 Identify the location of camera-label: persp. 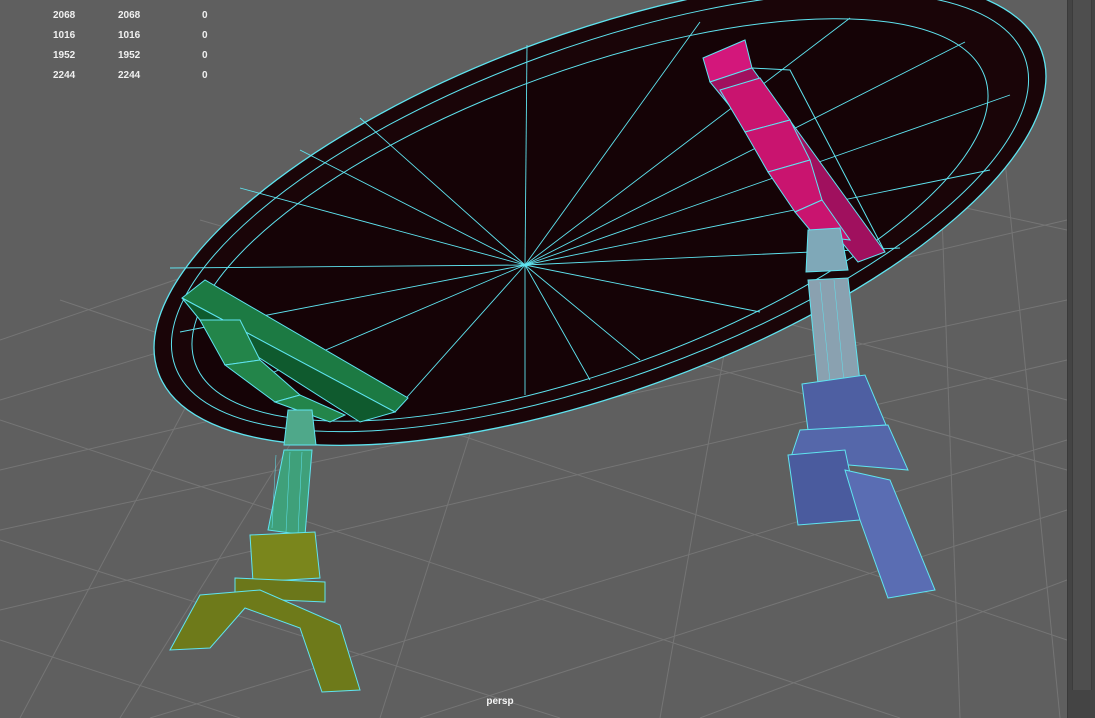
(500, 701).